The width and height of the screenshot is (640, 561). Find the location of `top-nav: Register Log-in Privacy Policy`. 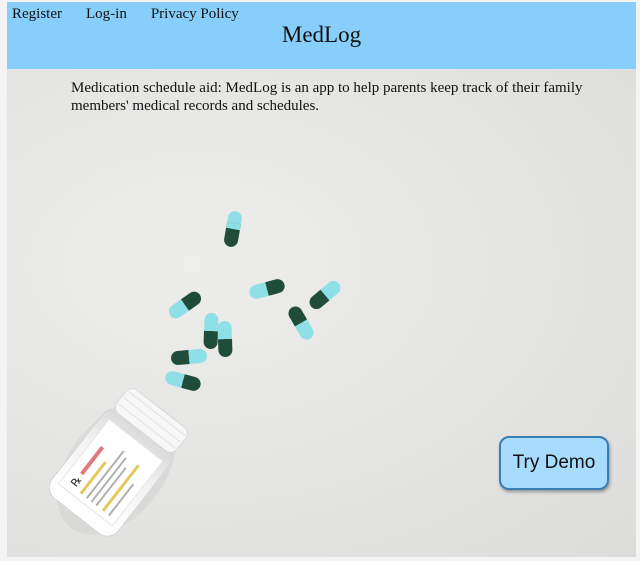

top-nav: Register Log-in Privacy Policy is located at coordinates (125, 14).